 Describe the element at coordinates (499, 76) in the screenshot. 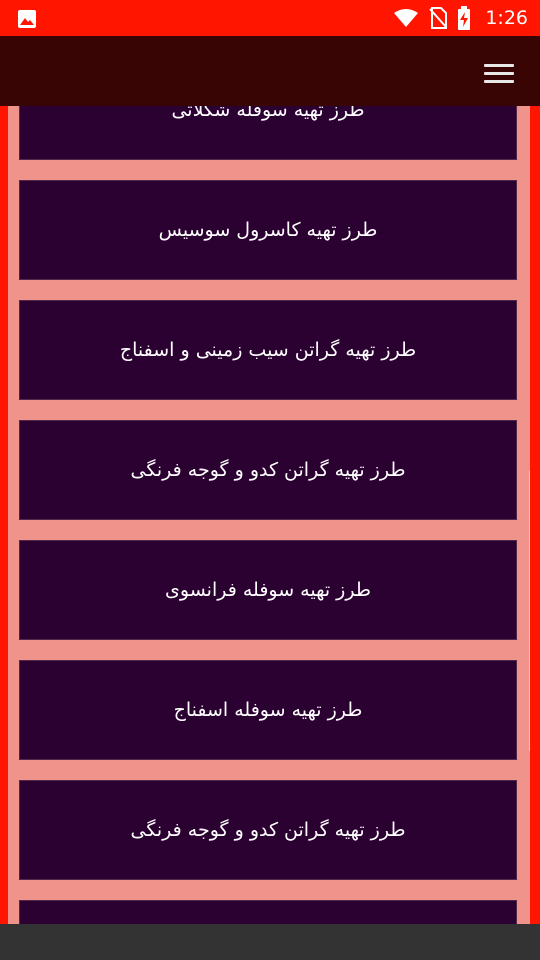

I see `hamburger-menu-icon` at that location.